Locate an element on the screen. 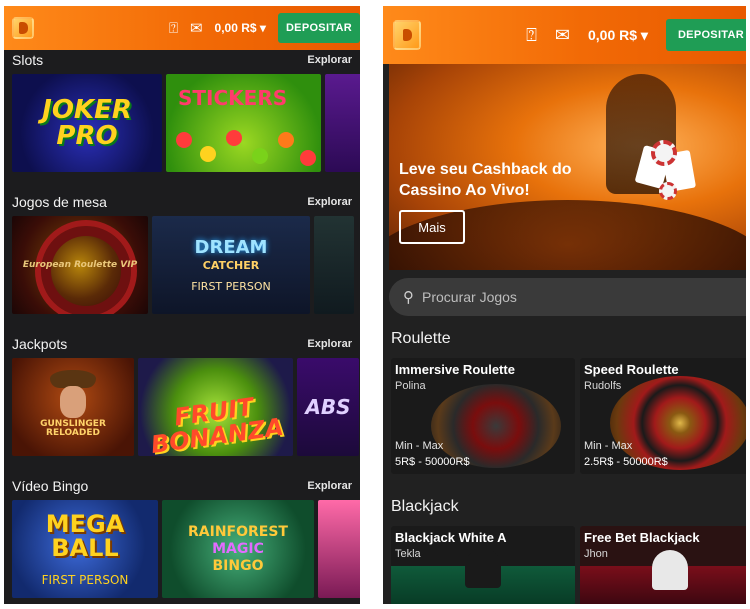 The image size is (750, 609). section-slots: Slots Explorar JOKER PRO STICKERS is located at coordinates (182, 120).